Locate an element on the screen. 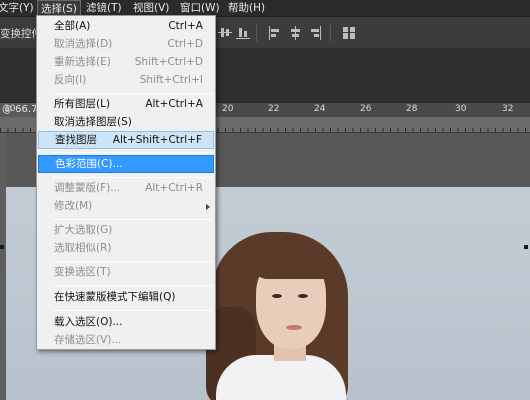 Image resolution: width=530 pixels, height=400 pixels. menu-item-reselect: 重新选择(E) Shift+Ctrl+D is located at coordinates (126, 63).